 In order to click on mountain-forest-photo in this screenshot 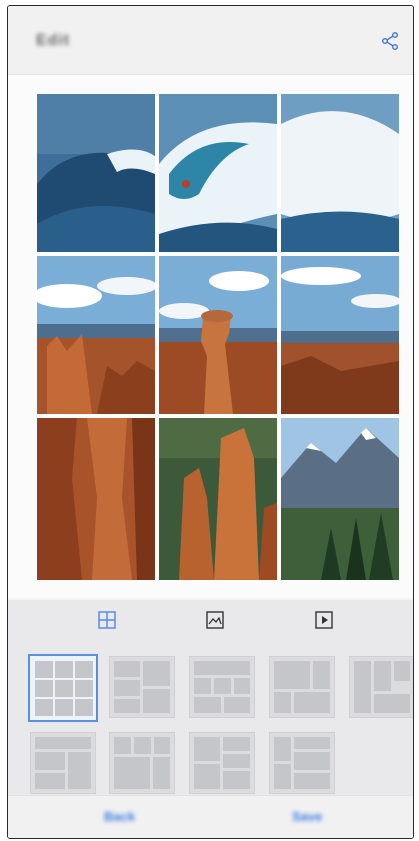, I will do `click(340, 499)`.